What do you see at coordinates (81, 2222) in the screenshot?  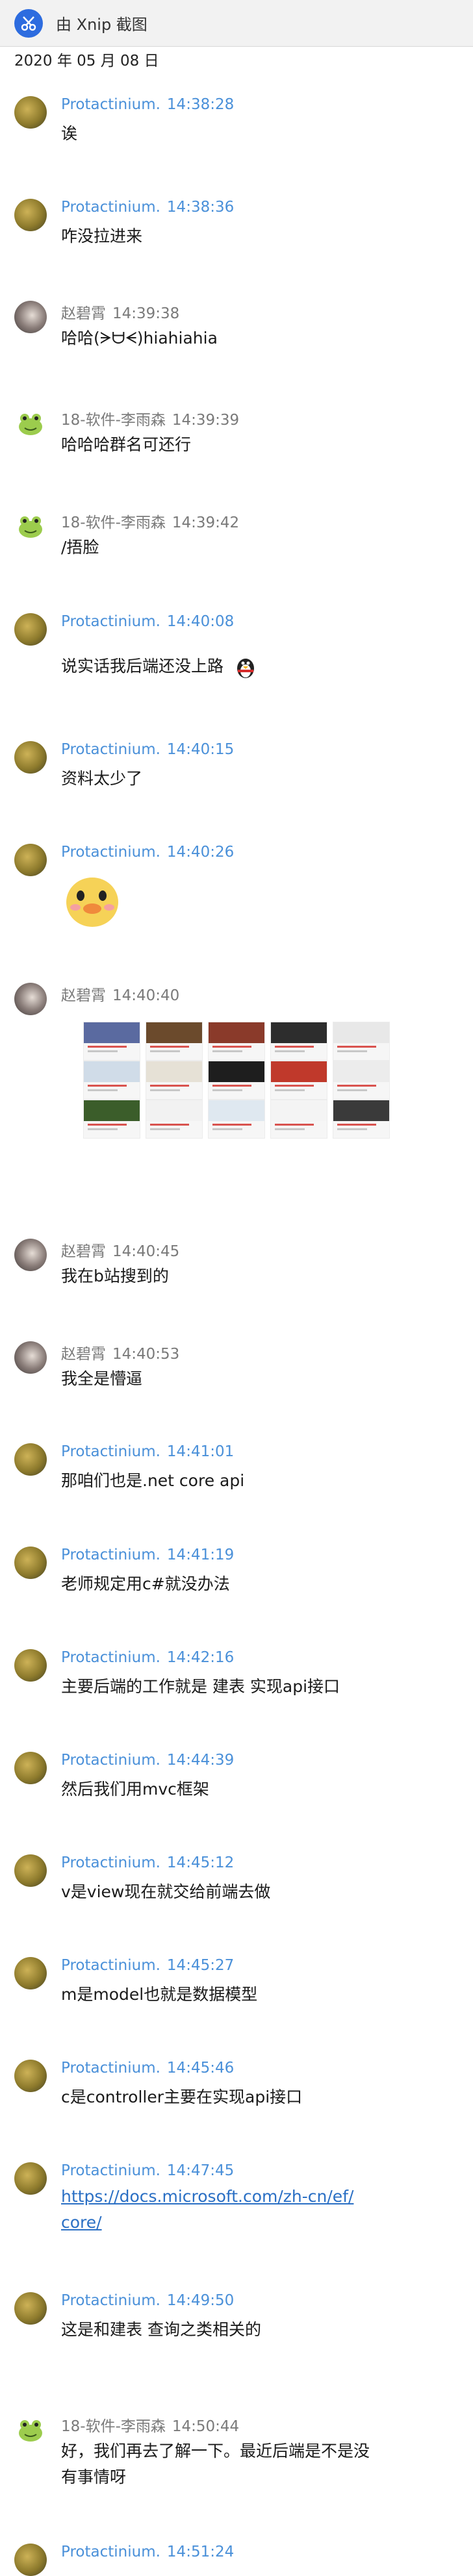 I see `message-link: core/` at bounding box center [81, 2222].